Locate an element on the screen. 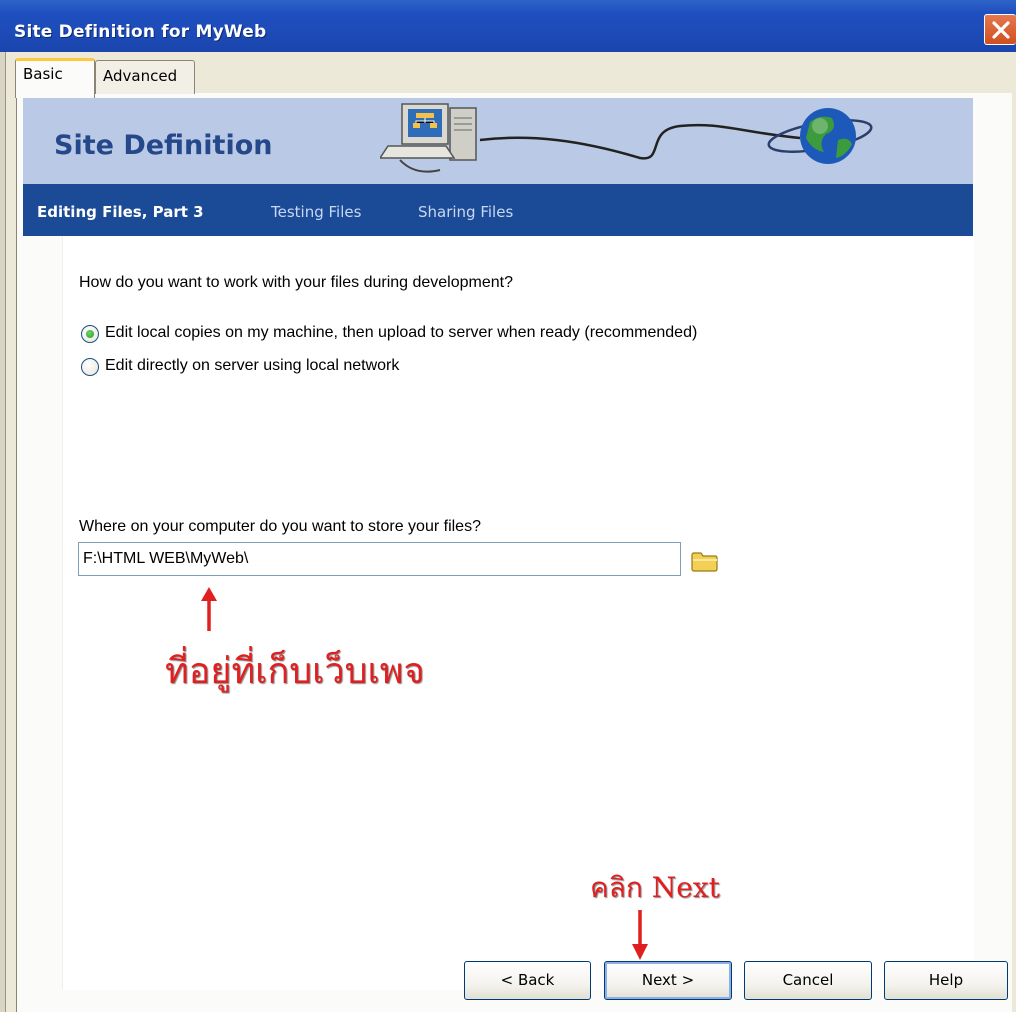  folder-icon is located at coordinates (705, 561).